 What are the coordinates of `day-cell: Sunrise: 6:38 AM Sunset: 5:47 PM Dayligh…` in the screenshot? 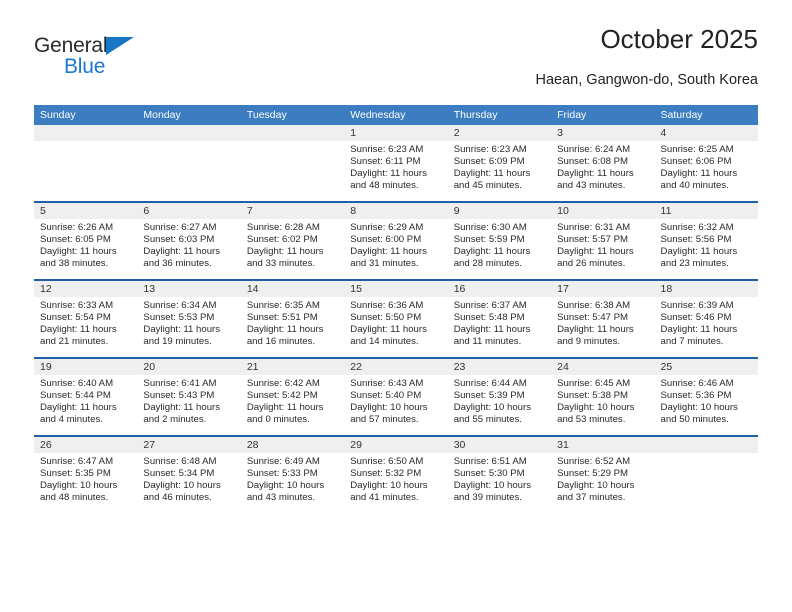 It's located at (602, 327).